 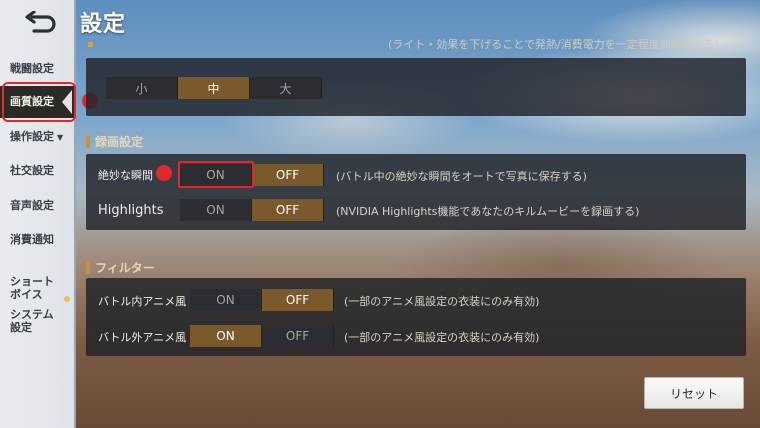 I want to click on highlight-marker, so click(x=164, y=173).